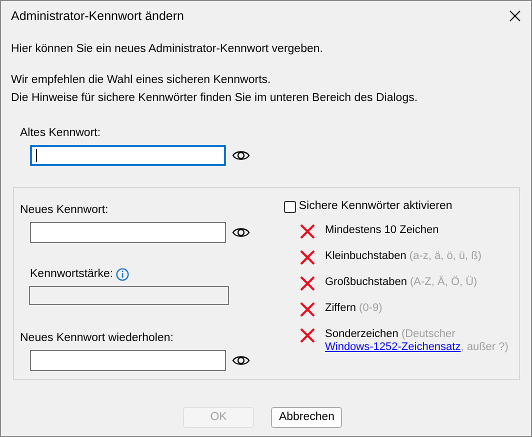 The height and width of the screenshot is (437, 532). What do you see at coordinates (306, 417) in the screenshot?
I see `cancel-button: Abbrechen` at bounding box center [306, 417].